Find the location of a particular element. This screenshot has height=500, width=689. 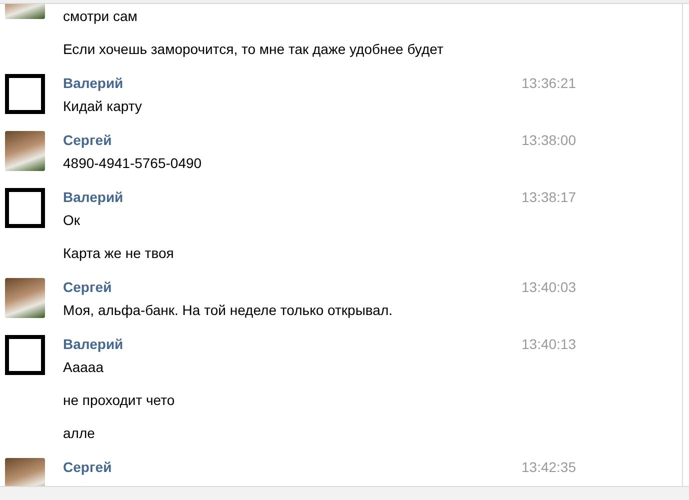

message-text: смотри сам is located at coordinates (100, 16).